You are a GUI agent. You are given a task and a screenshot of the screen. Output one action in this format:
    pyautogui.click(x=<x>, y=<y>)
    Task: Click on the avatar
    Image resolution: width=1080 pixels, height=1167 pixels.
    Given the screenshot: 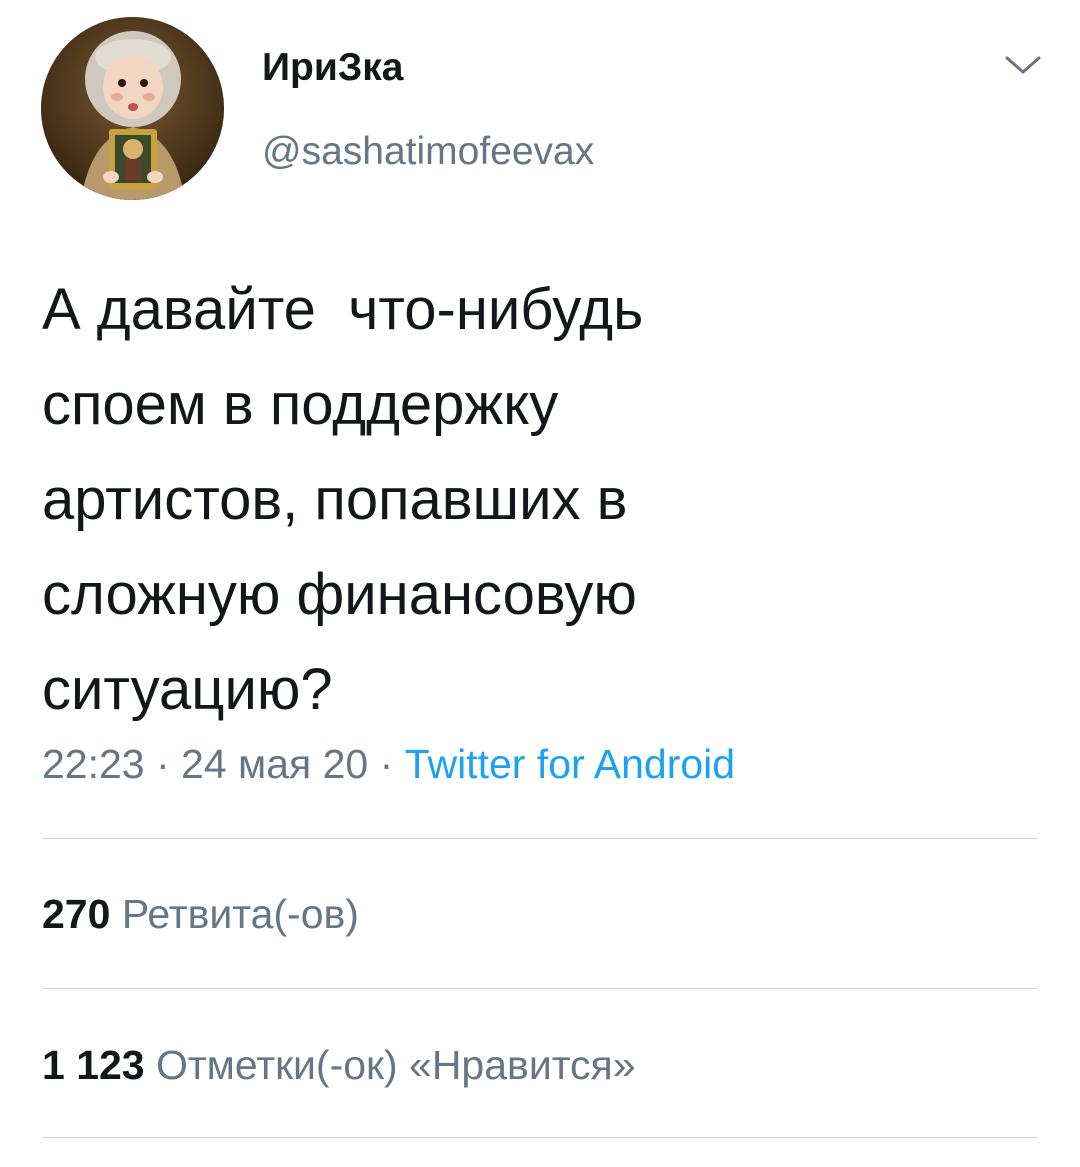 What is the action you would take?
    pyautogui.click(x=132, y=108)
    